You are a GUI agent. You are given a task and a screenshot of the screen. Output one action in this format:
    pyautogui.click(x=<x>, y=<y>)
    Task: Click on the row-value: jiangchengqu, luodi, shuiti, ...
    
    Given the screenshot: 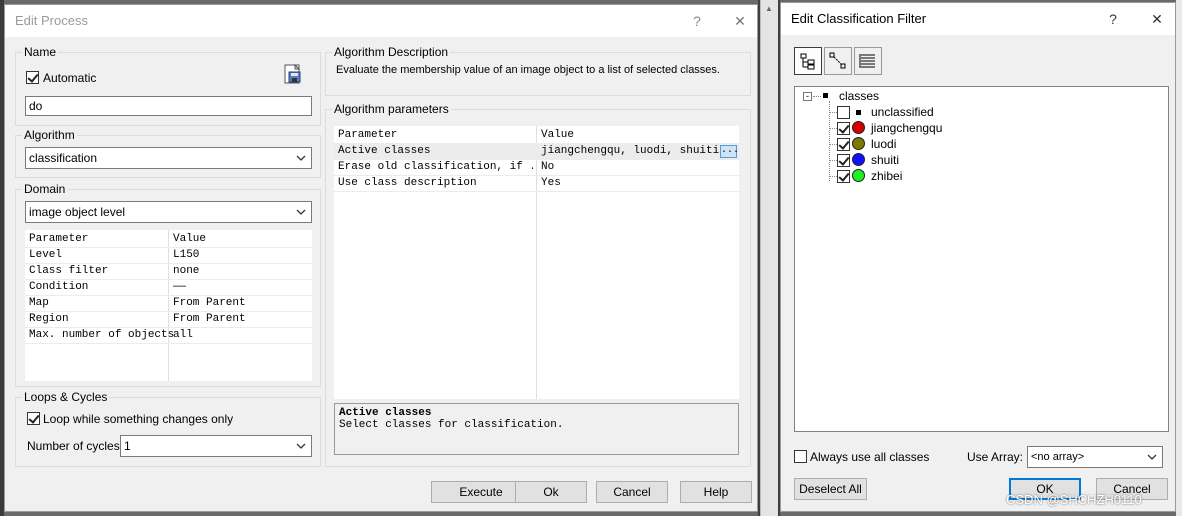 What is the action you would take?
    pyautogui.click(x=630, y=151)
    